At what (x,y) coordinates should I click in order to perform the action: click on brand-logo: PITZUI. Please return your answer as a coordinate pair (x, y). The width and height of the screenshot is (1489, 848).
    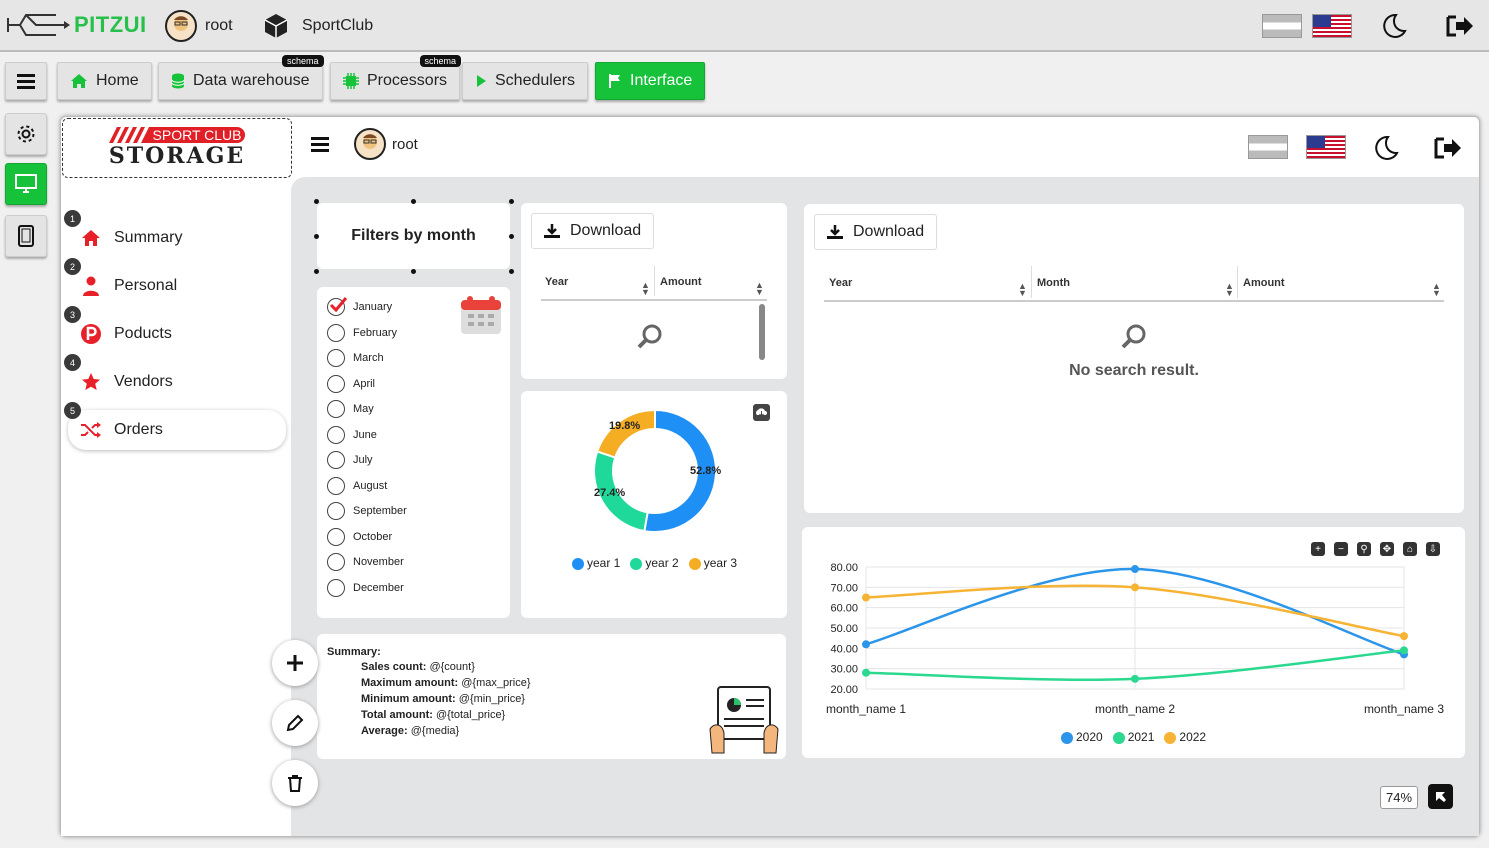
    Looking at the image, I should click on (76, 25).